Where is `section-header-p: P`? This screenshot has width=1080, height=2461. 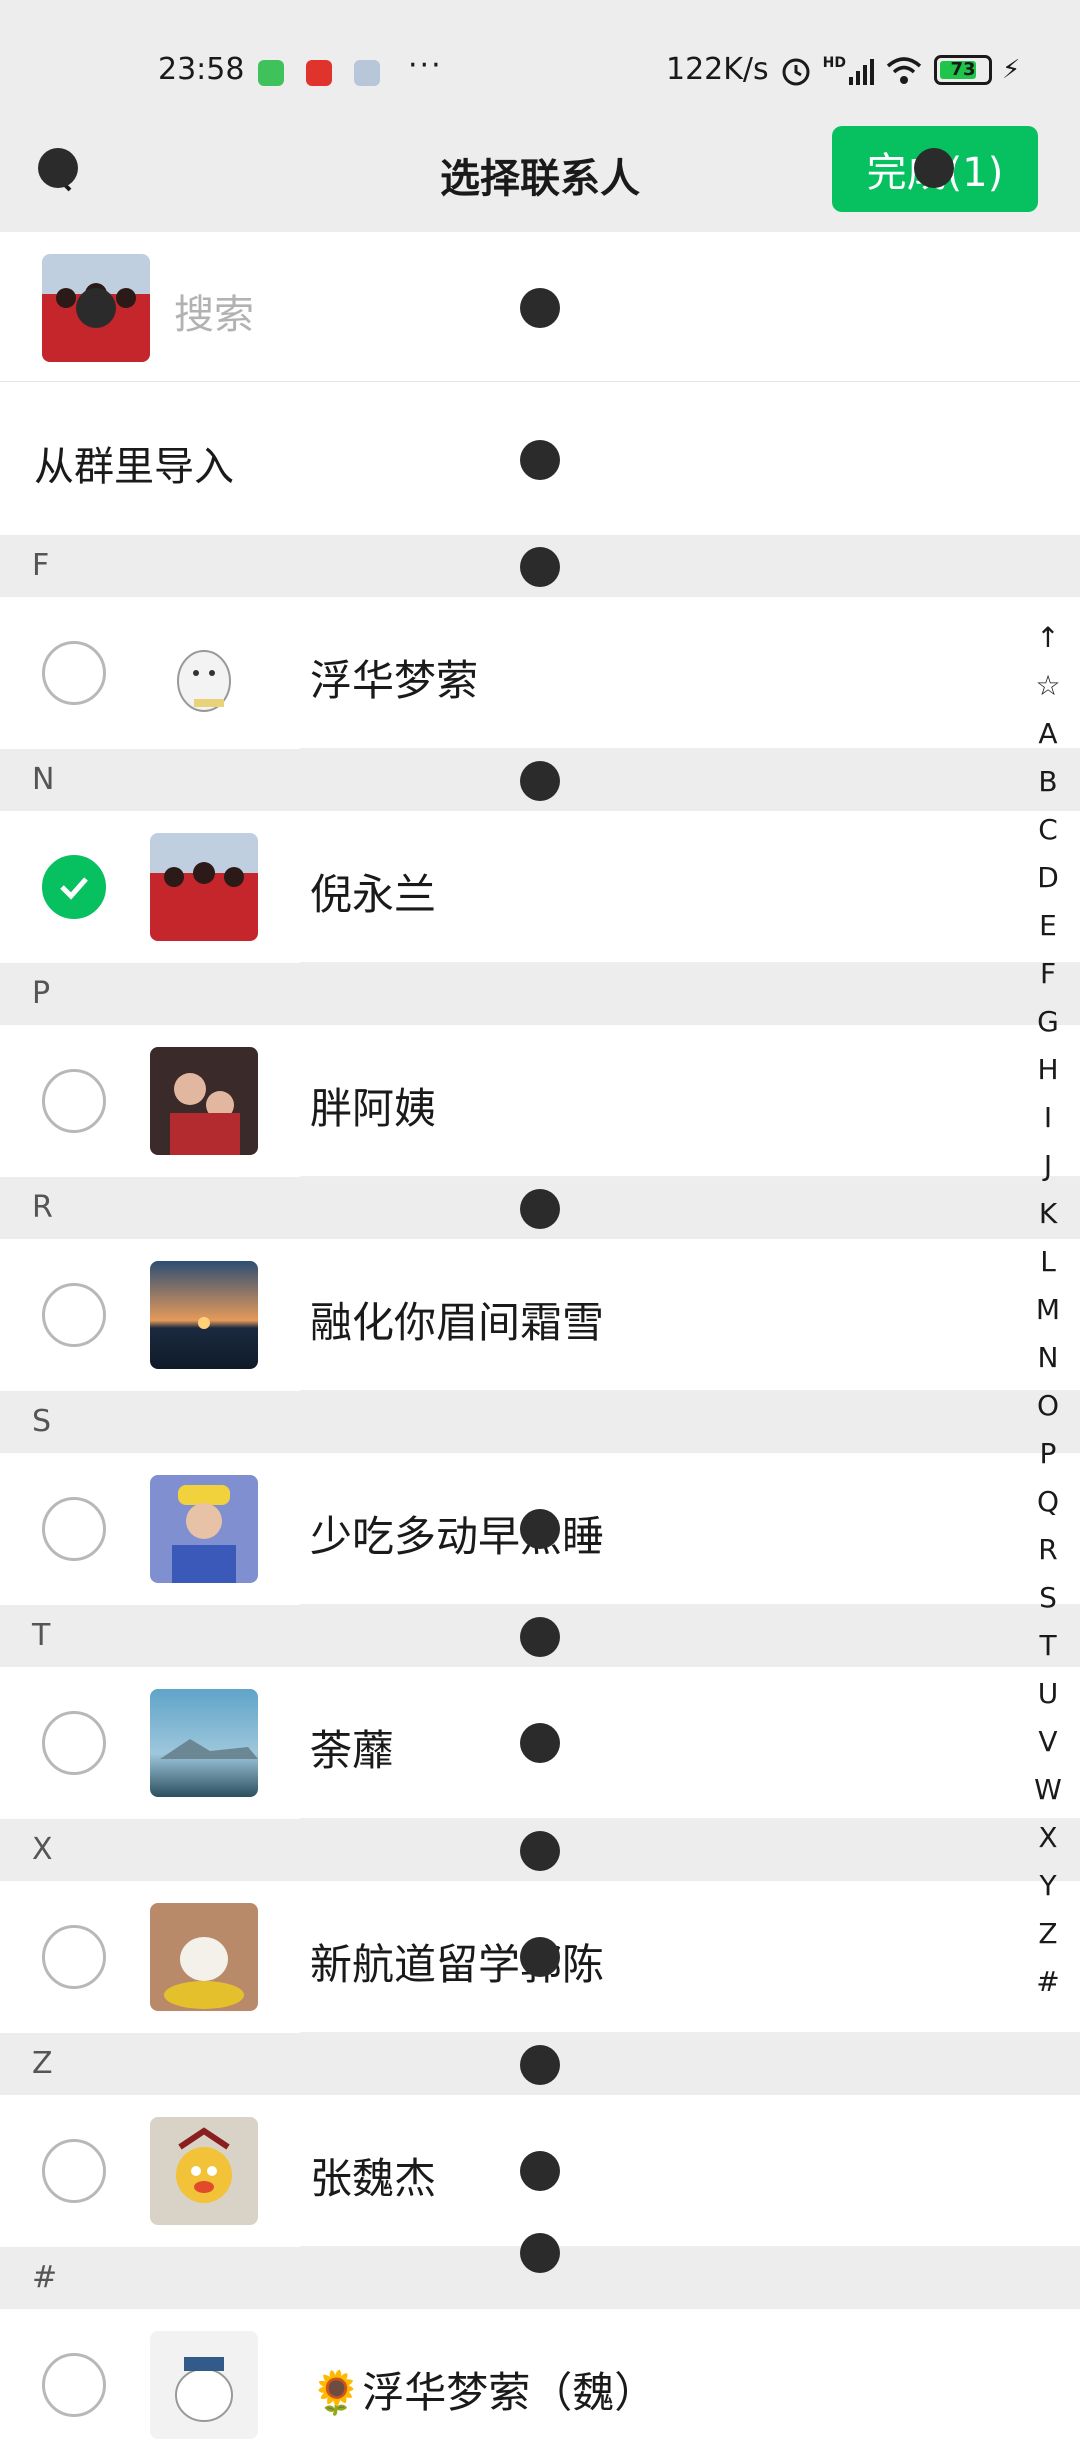 section-header-p: P is located at coordinates (540, 994).